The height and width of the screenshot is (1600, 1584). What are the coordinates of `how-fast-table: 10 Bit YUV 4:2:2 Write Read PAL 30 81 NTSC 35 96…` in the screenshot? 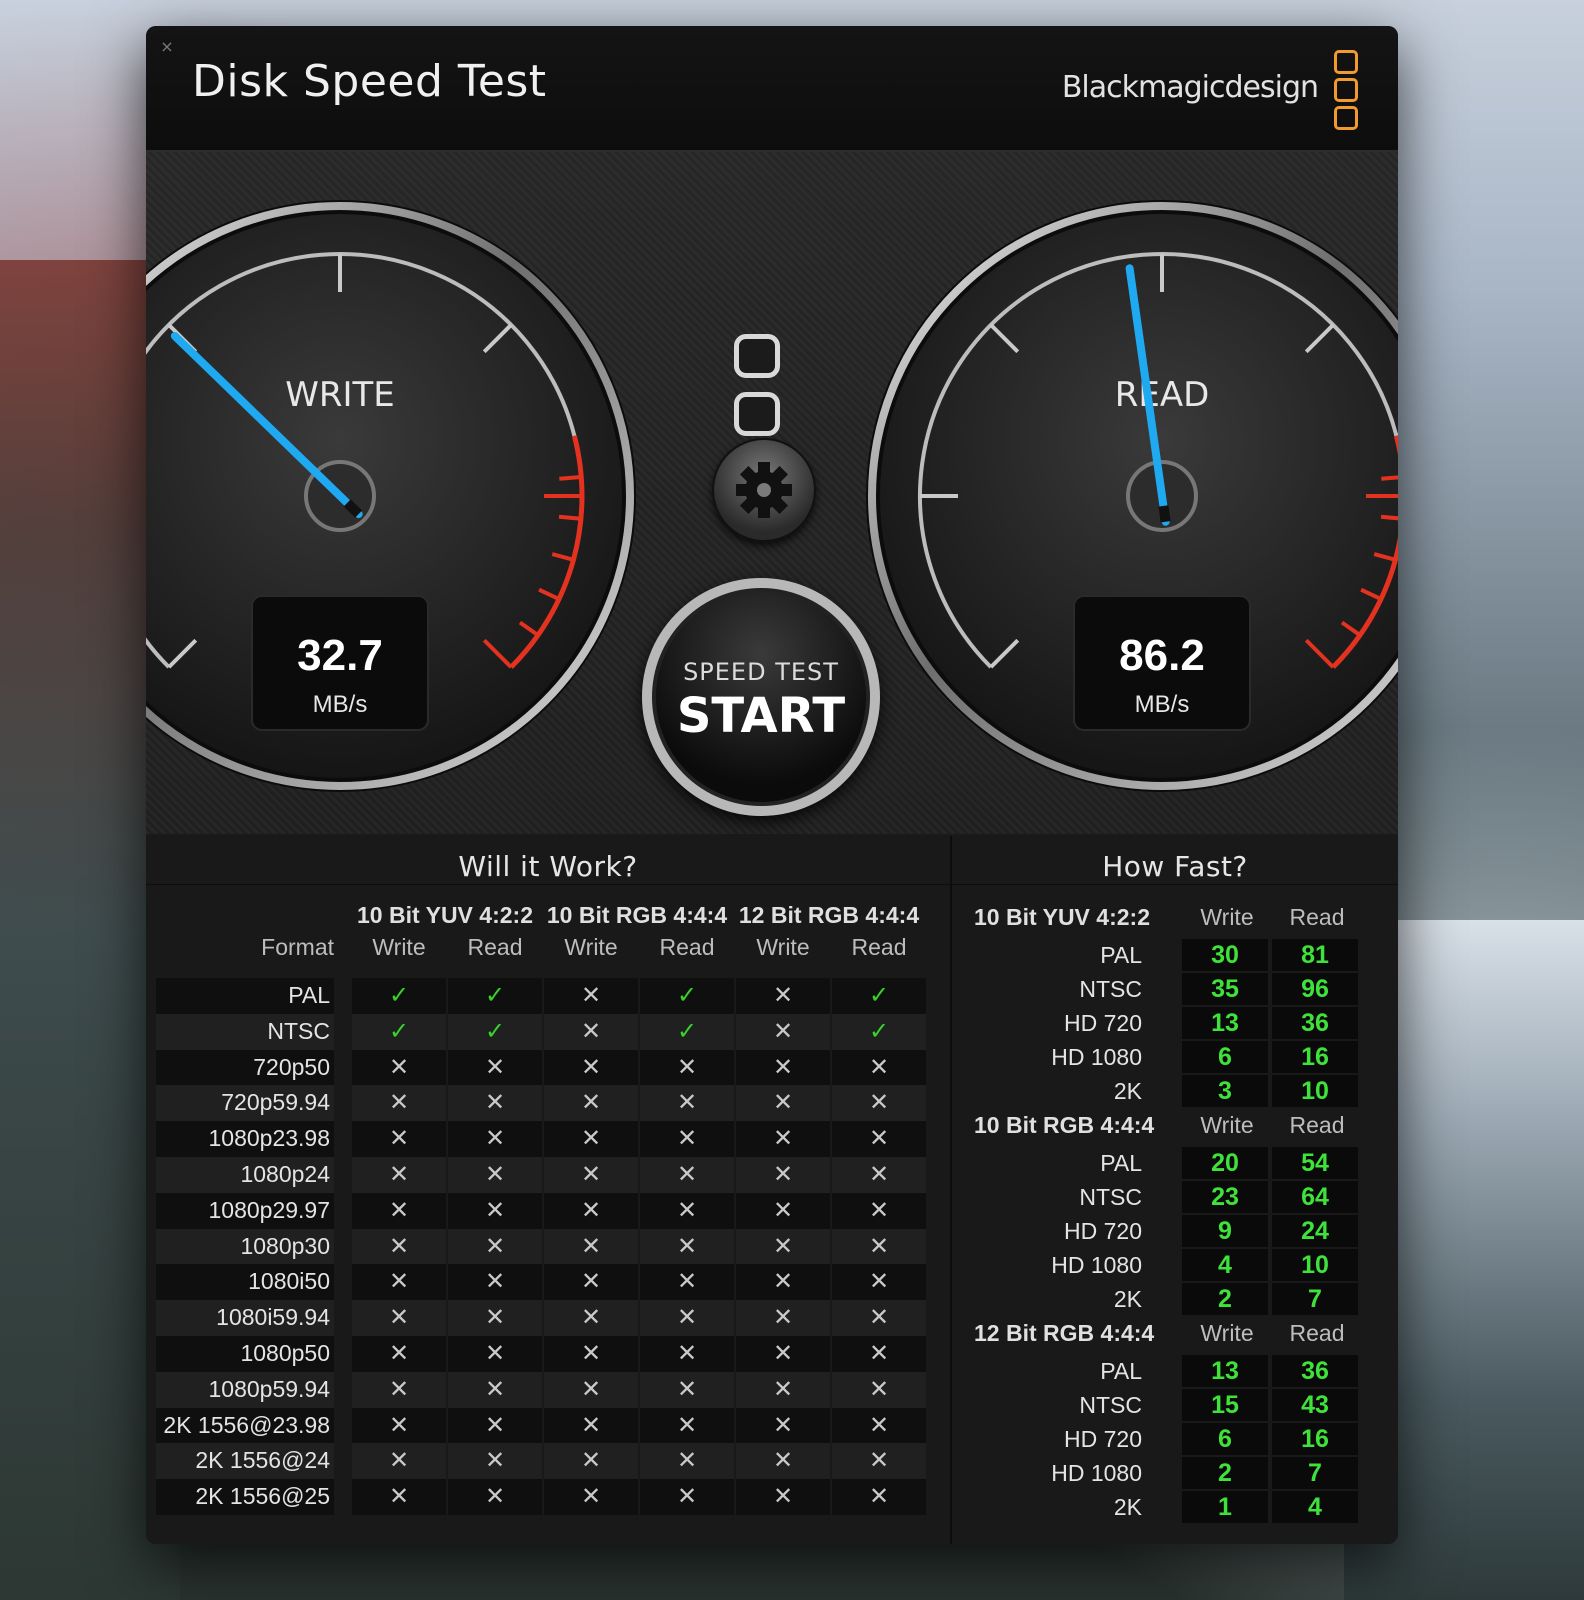 It's located at (1174, 1212).